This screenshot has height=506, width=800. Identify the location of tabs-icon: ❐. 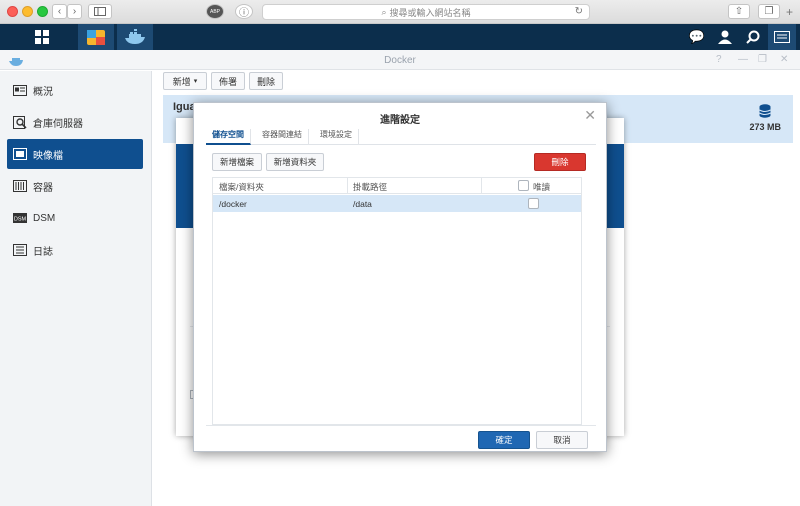
(769, 11).